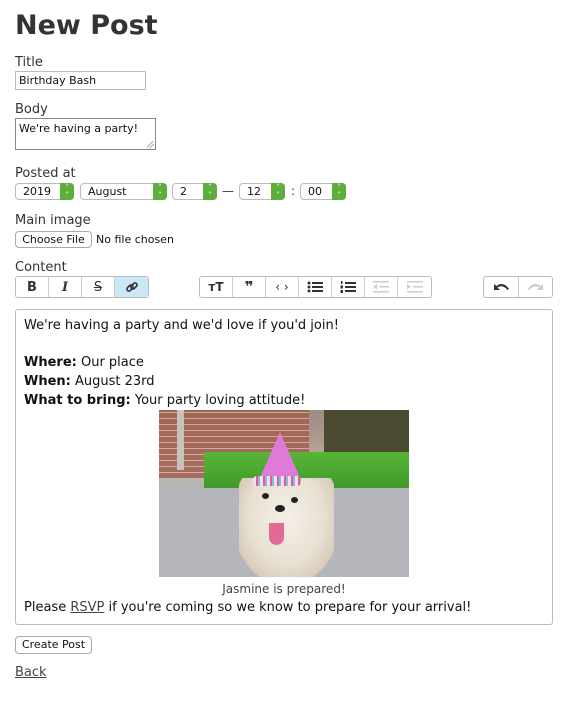 The height and width of the screenshot is (707, 575). I want to click on redo-icon, so click(535, 287).